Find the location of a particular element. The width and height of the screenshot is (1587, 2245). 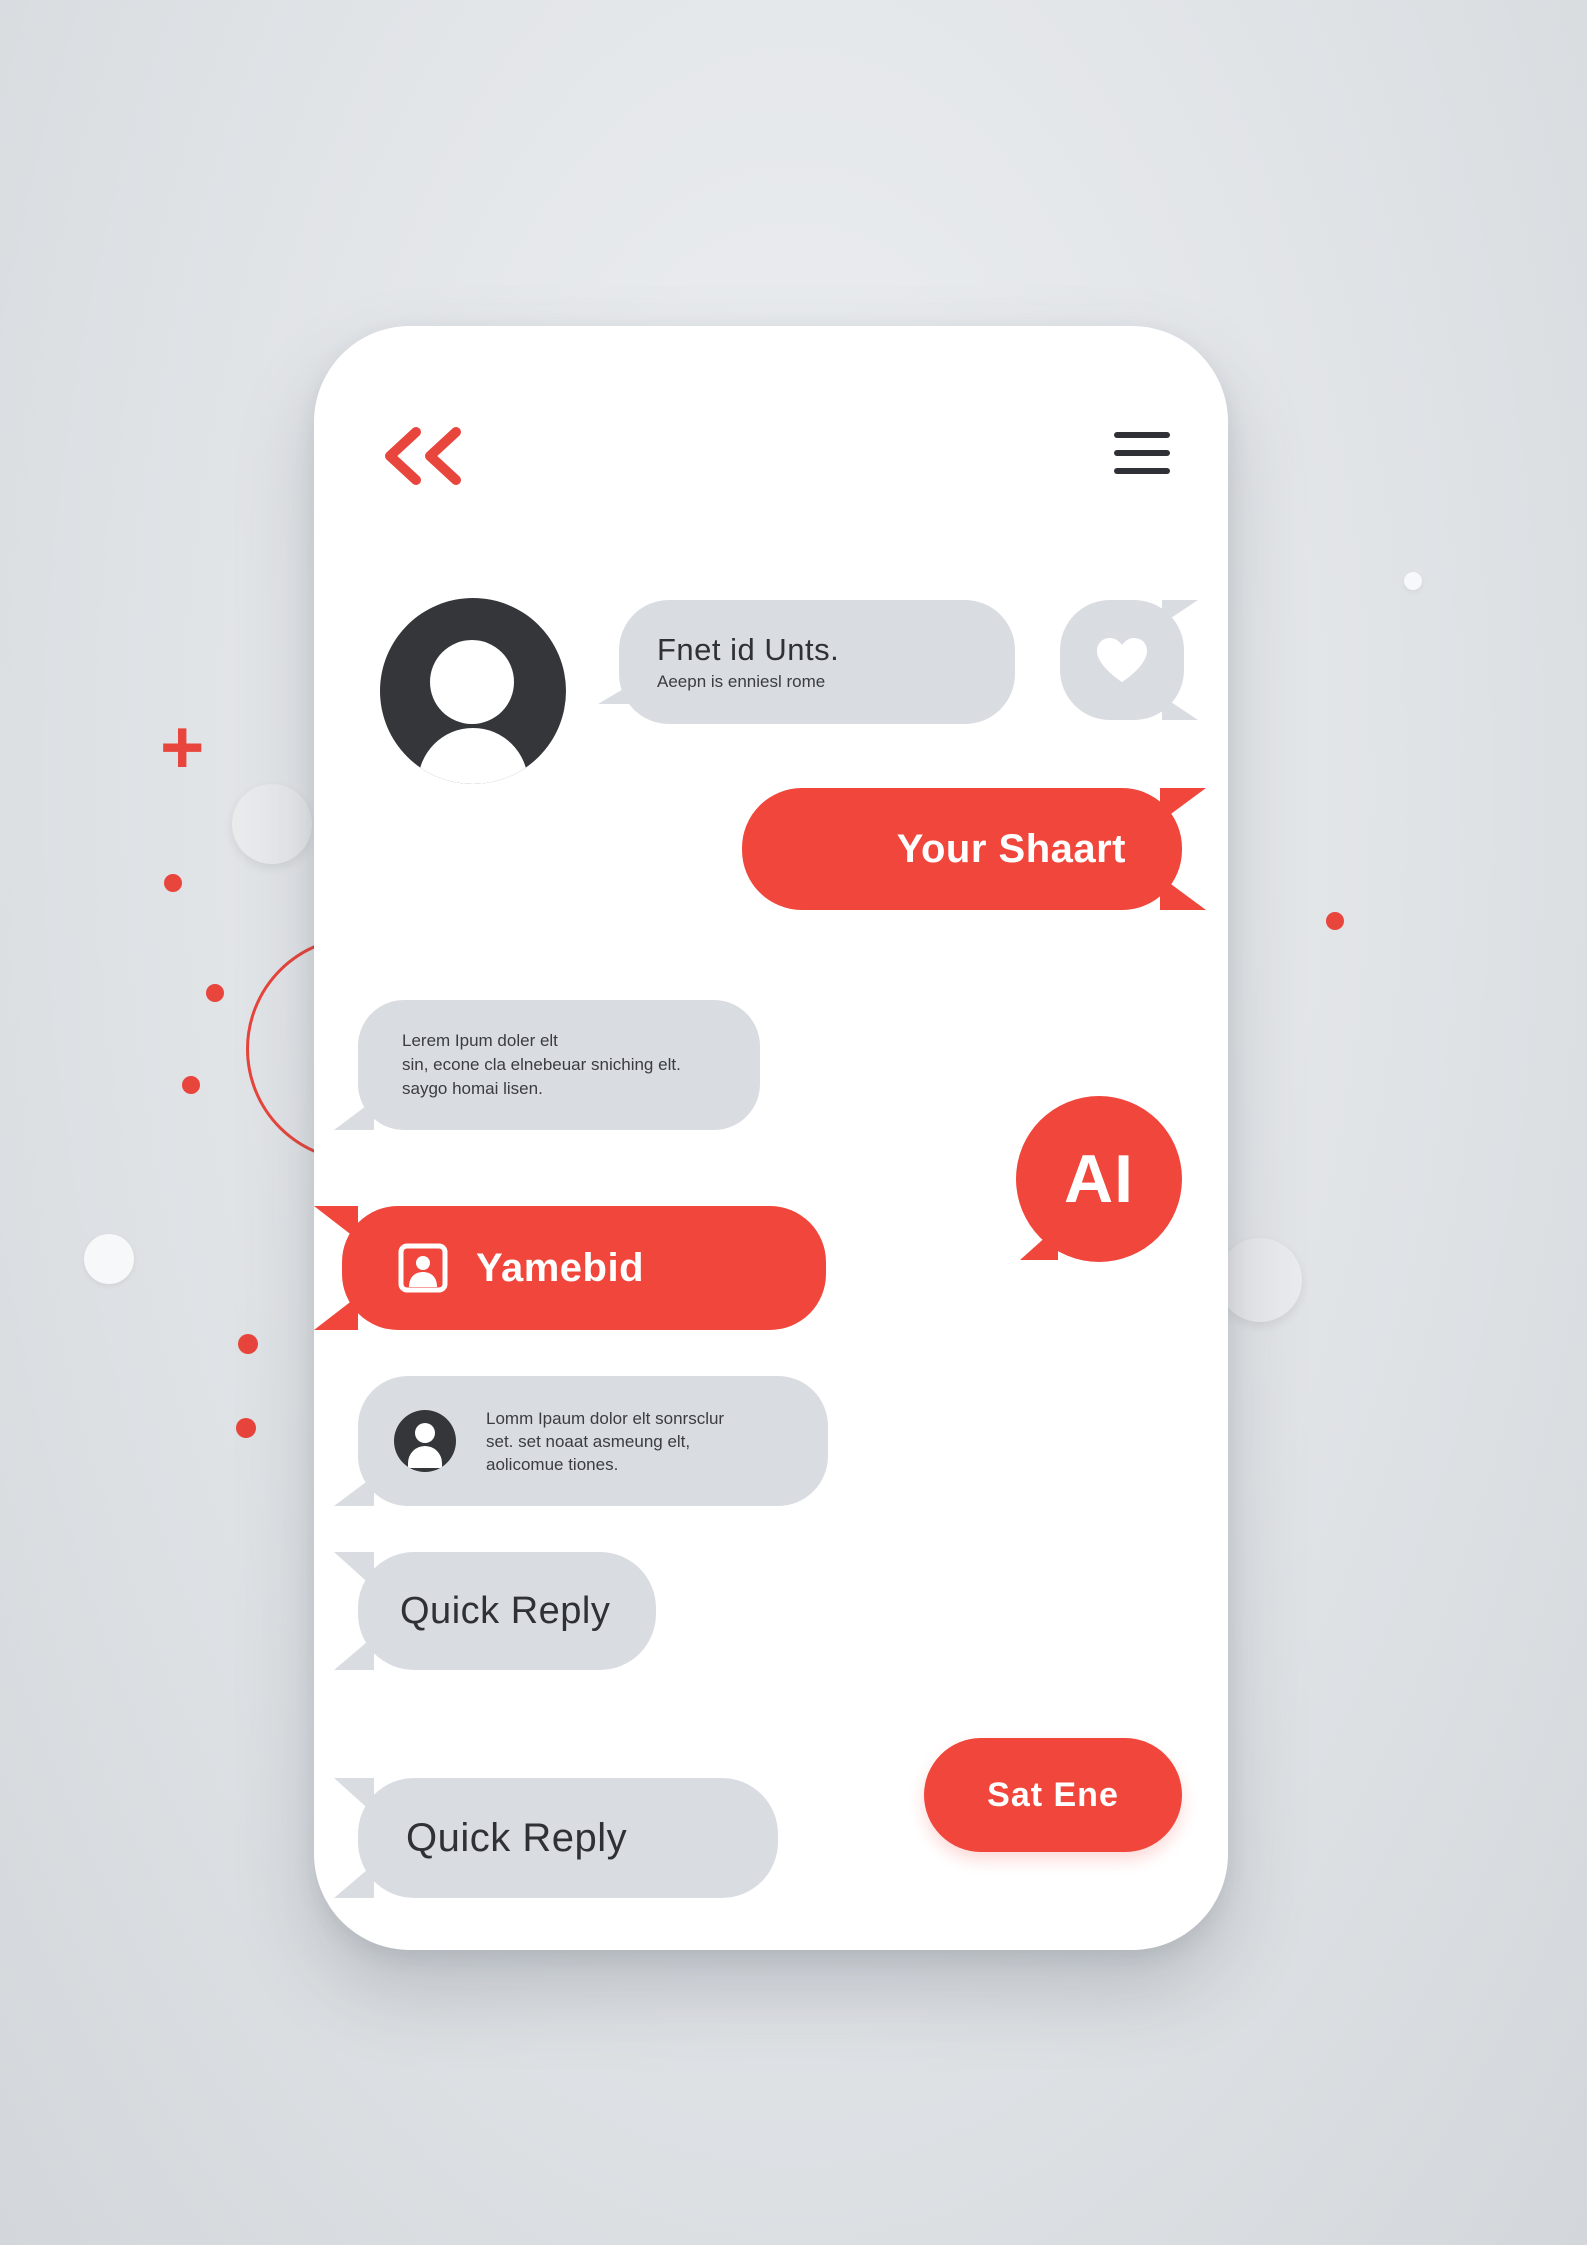

hamburger-menu-icon is located at coordinates (1142, 454).